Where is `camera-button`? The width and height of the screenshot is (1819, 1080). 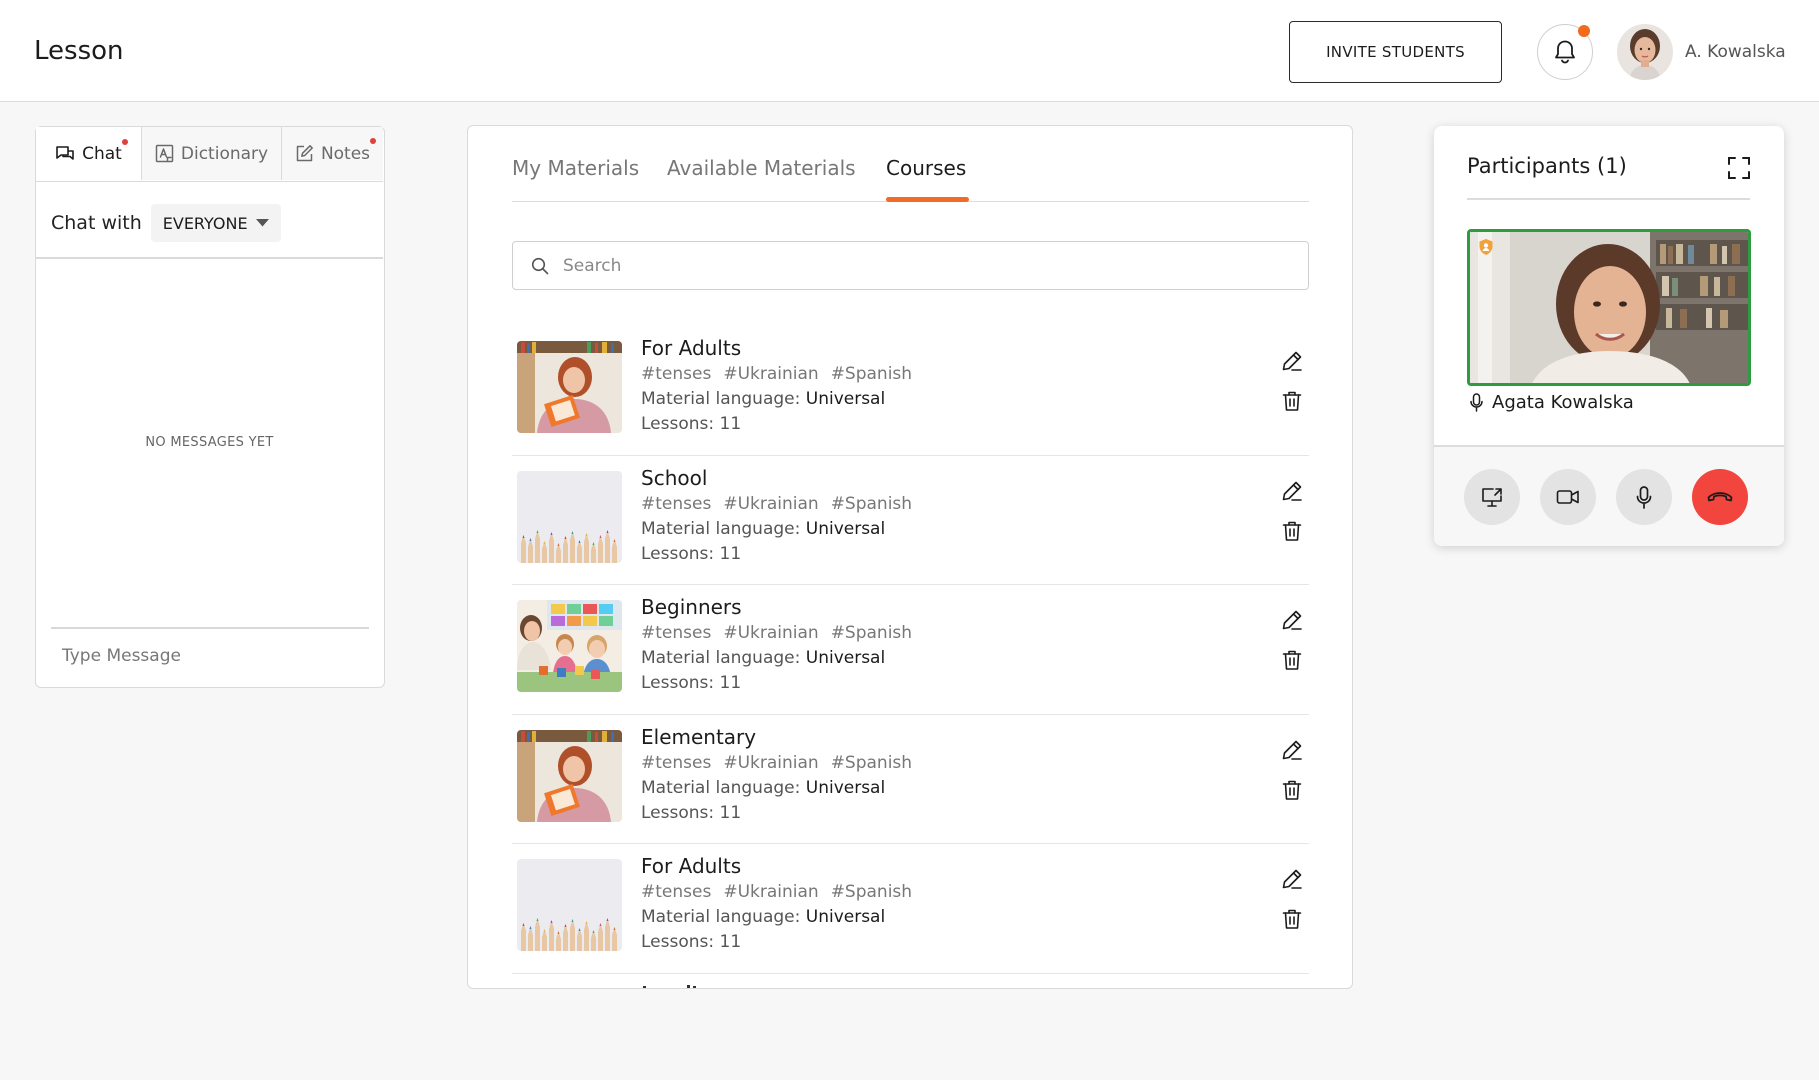
camera-button is located at coordinates (1568, 497).